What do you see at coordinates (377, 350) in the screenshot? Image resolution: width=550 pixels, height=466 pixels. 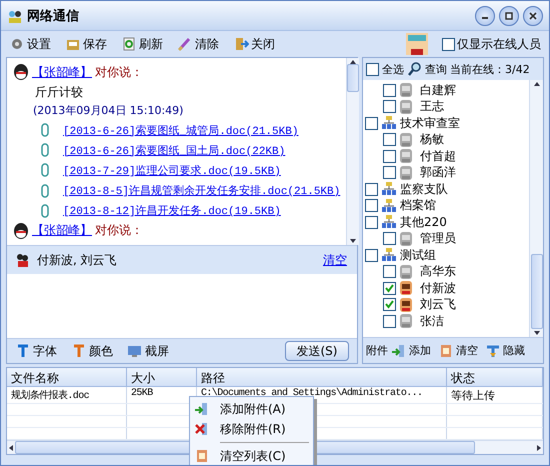 I see `attachment-label: 附件` at bounding box center [377, 350].